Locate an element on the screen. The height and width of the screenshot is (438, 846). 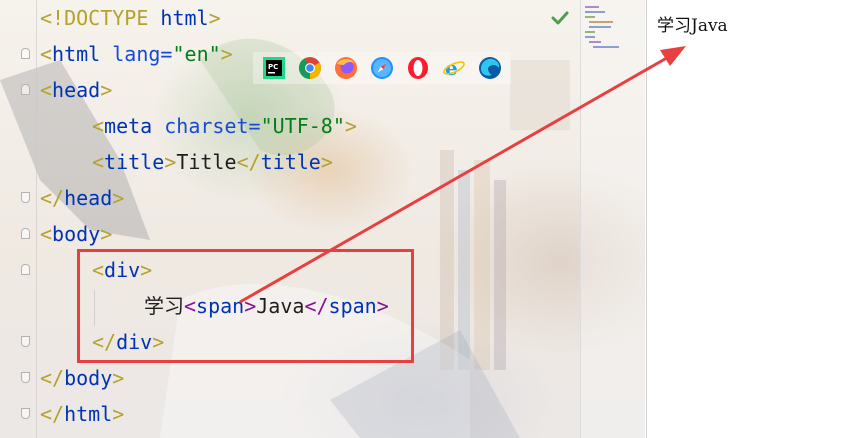
code-line: <title>Title</title> is located at coordinates (212, 162).